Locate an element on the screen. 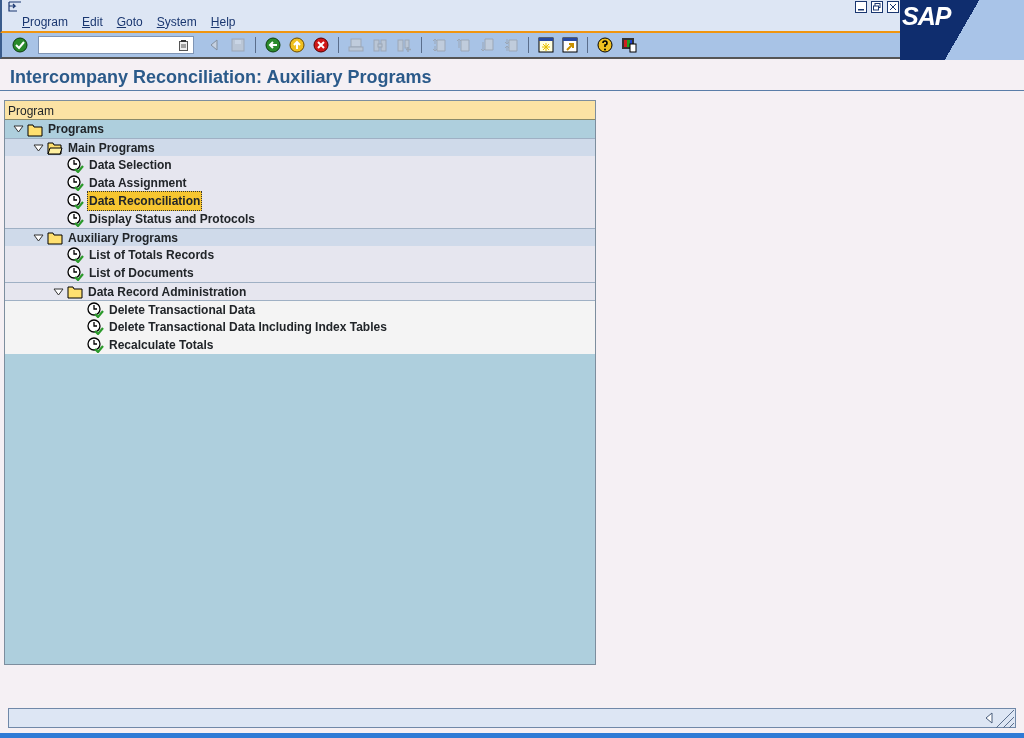 The height and width of the screenshot is (738, 1024). column-header: Program is located at coordinates (300, 110).